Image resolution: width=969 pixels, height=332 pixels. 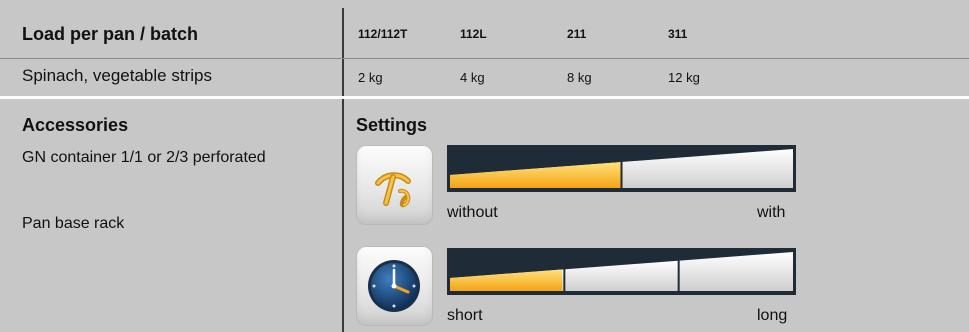 I want to click on load-value-311: 12 kg, so click(x=684, y=77).